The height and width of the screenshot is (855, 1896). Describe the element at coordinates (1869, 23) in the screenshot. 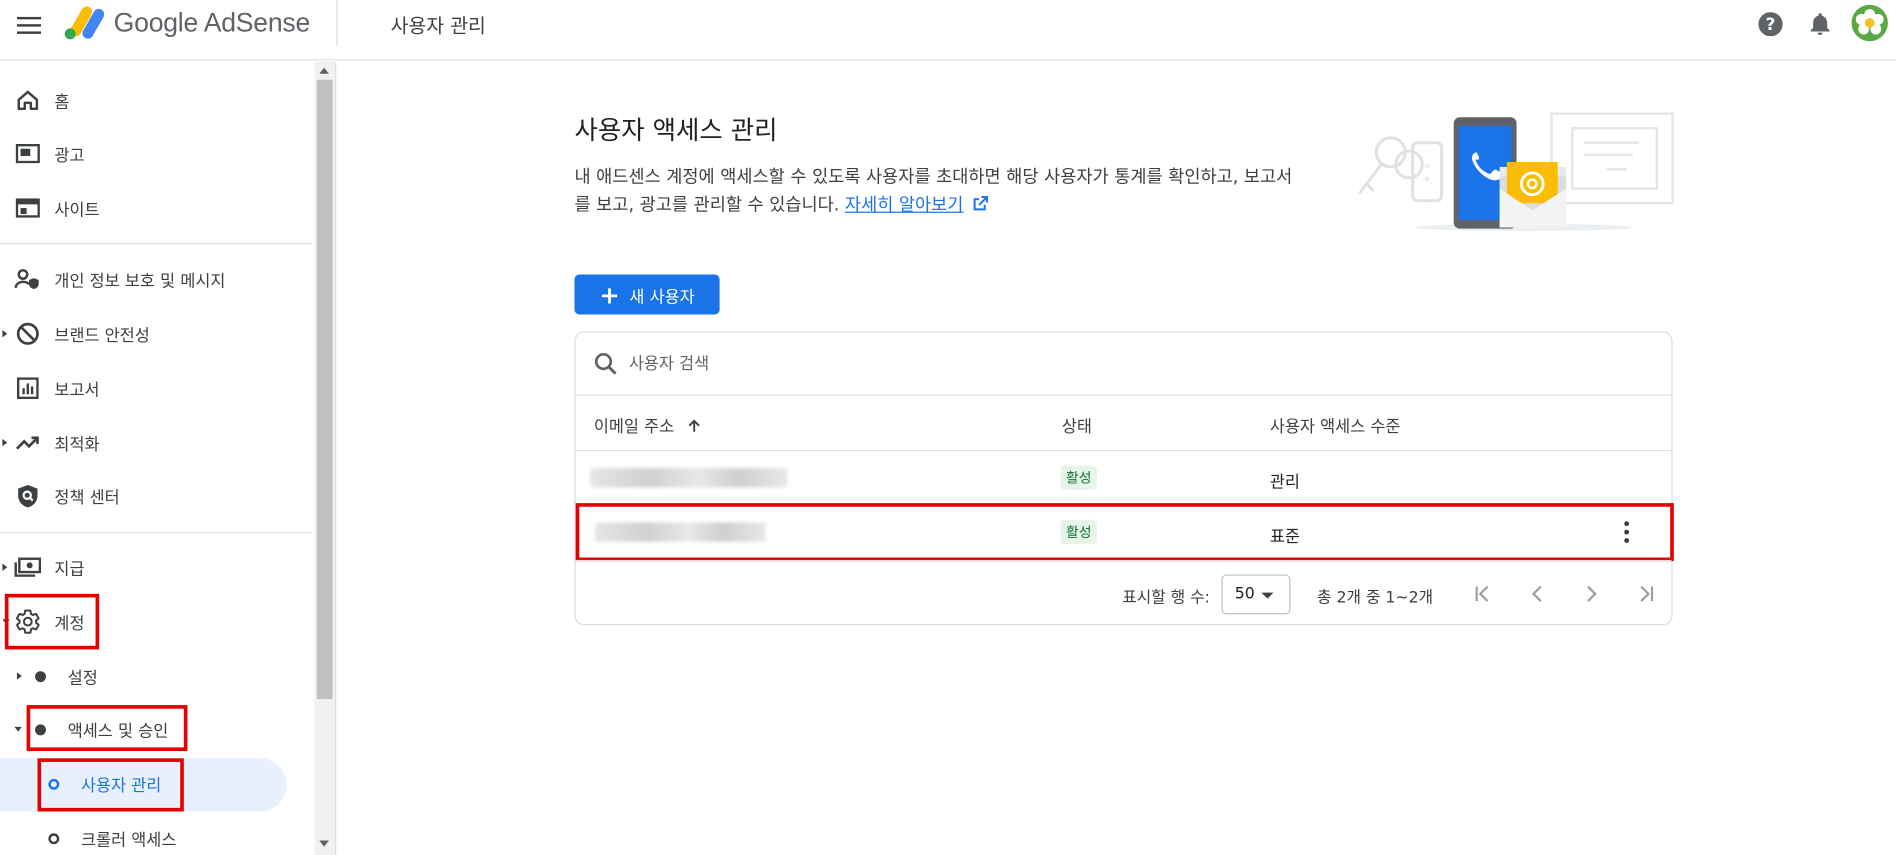

I see `account-avatar` at that location.